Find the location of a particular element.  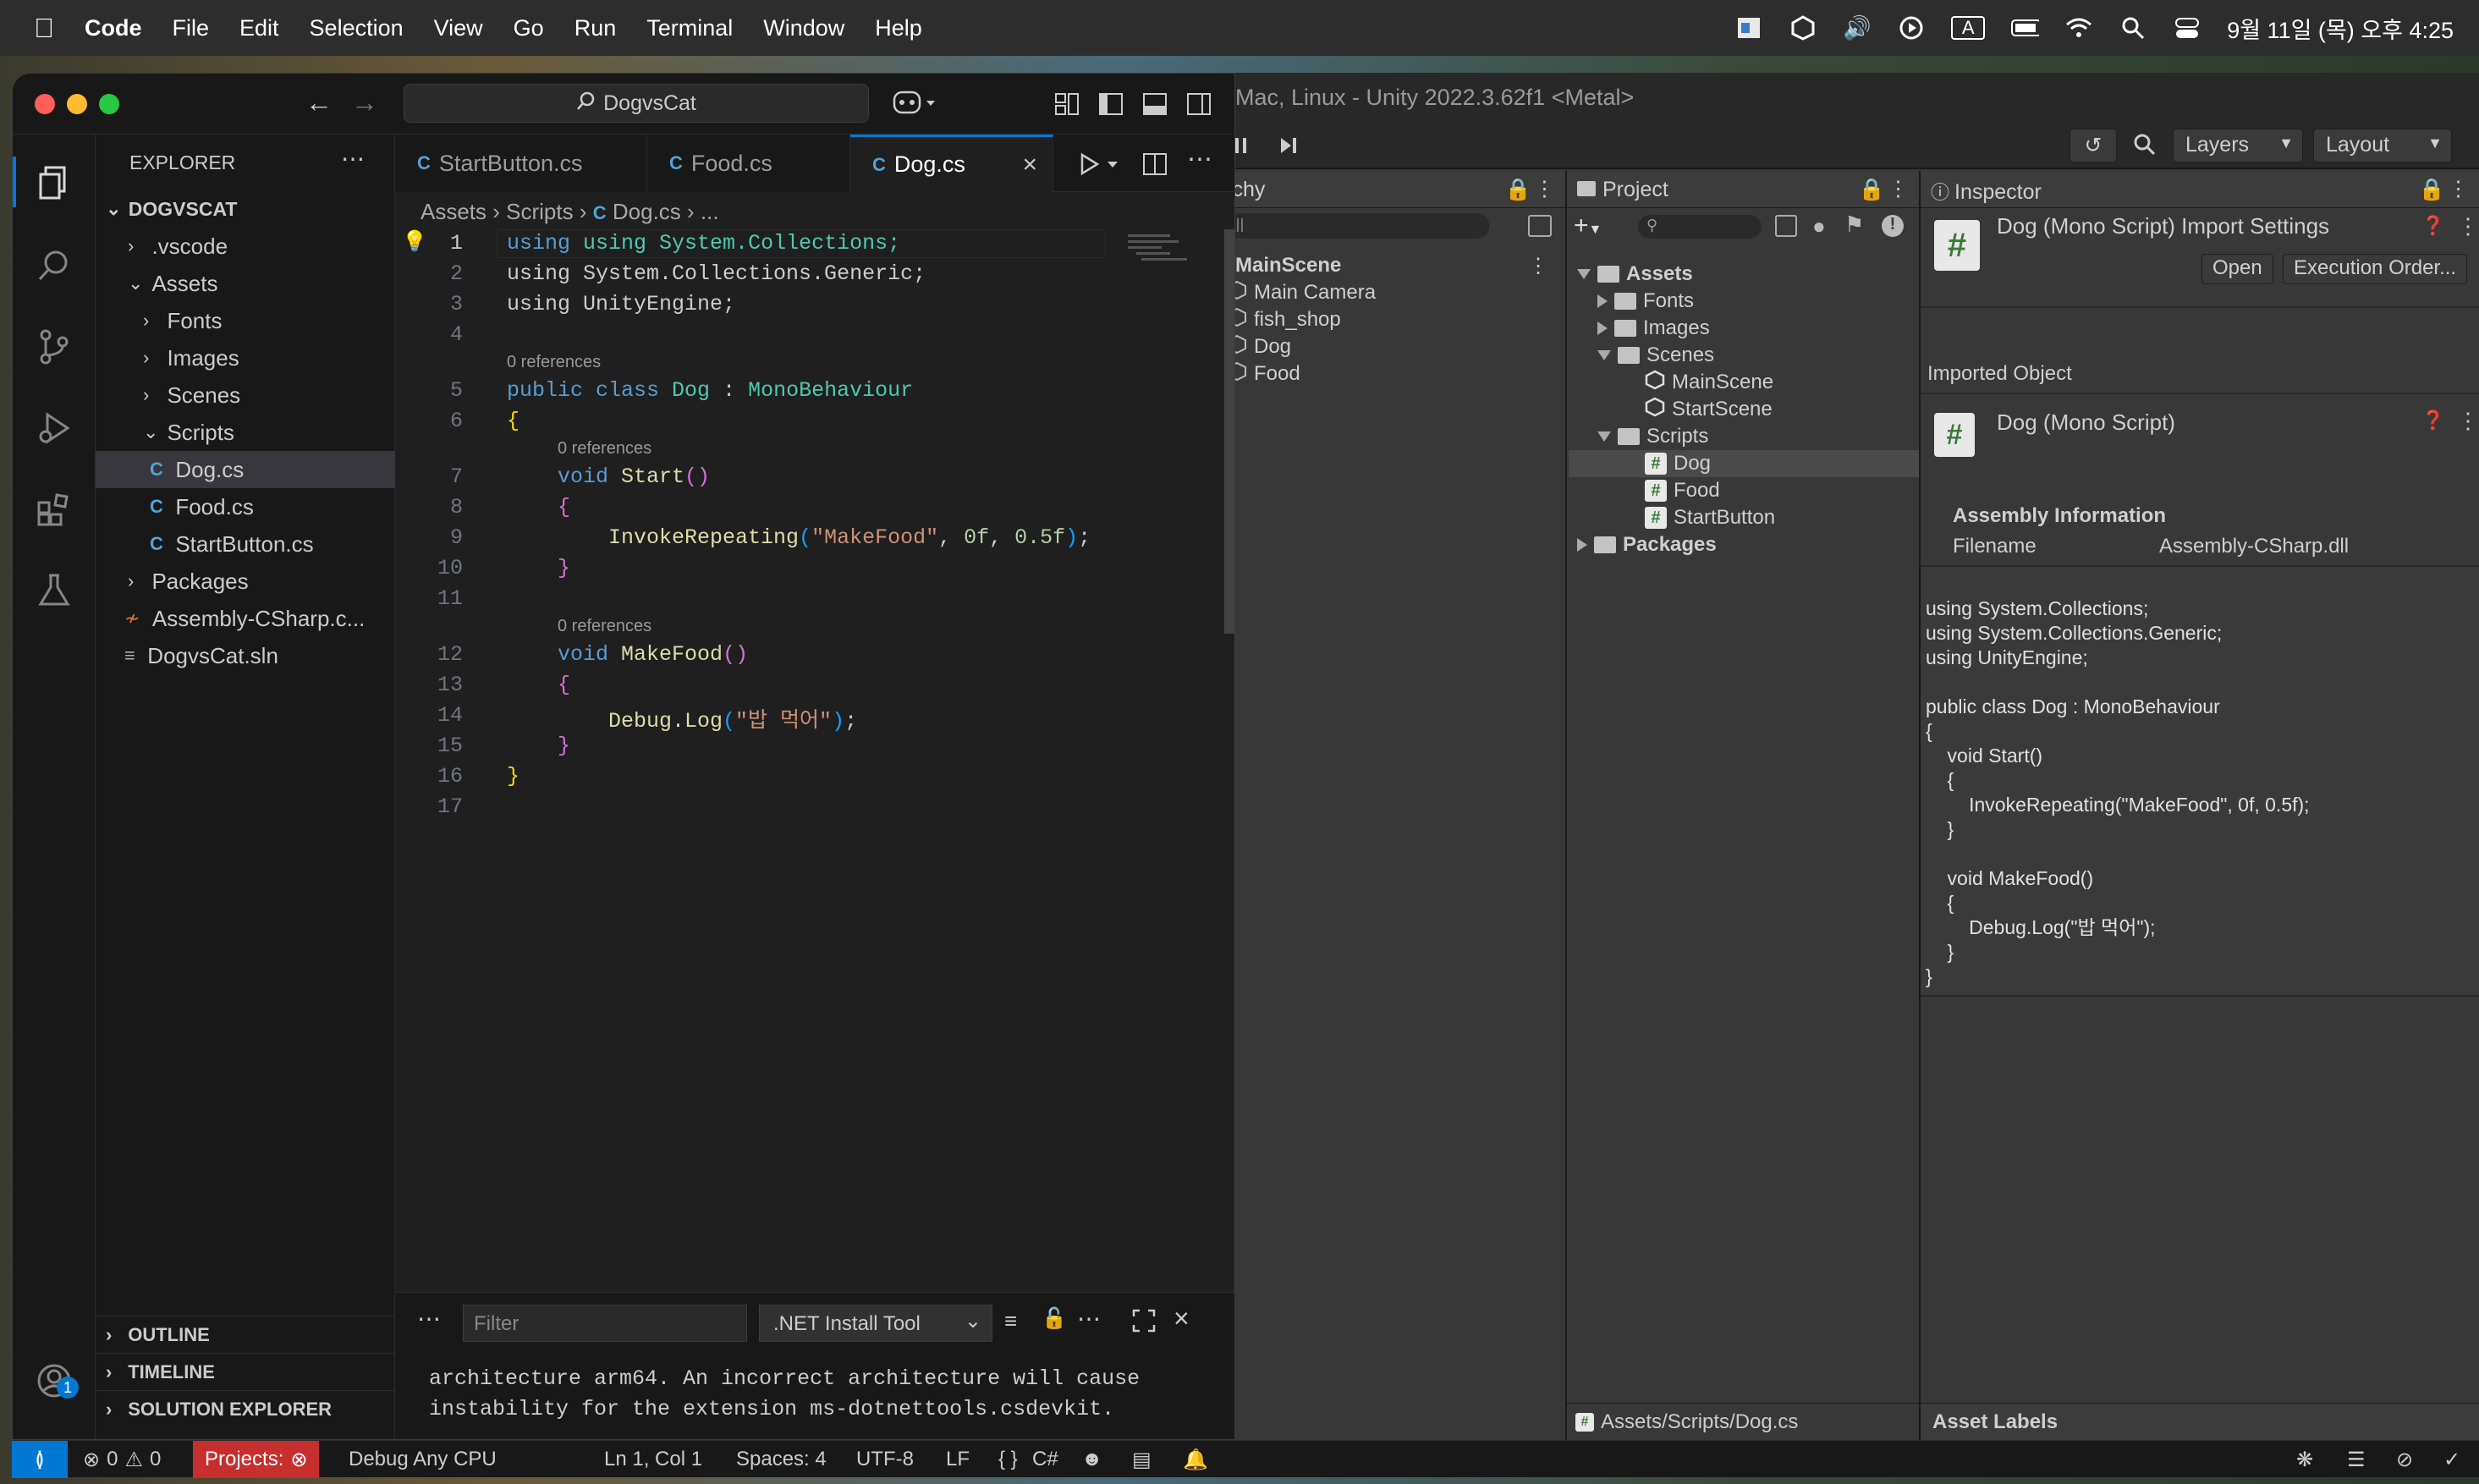

unity-status-check-icon: ✓ is located at coordinates (2451, 1459).